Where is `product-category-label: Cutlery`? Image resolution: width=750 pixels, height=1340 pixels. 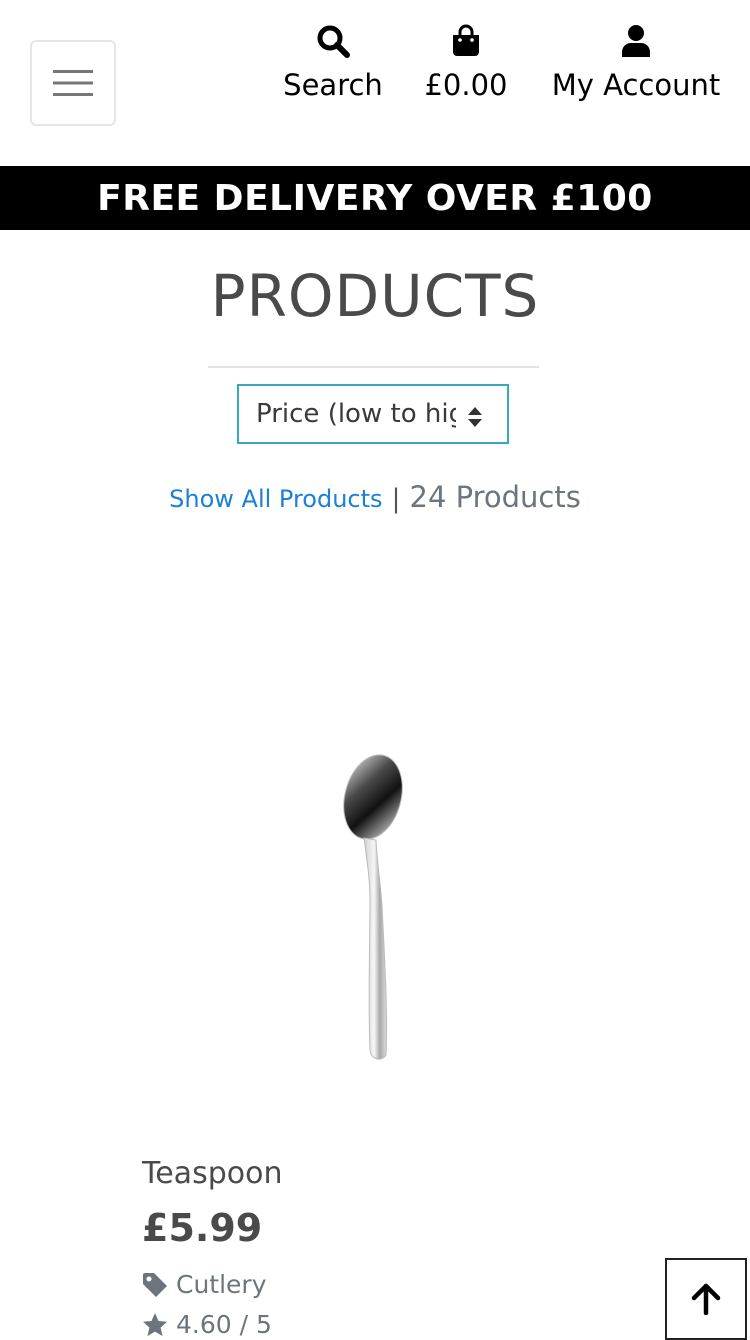 product-category-label: Cutlery is located at coordinates (221, 1284).